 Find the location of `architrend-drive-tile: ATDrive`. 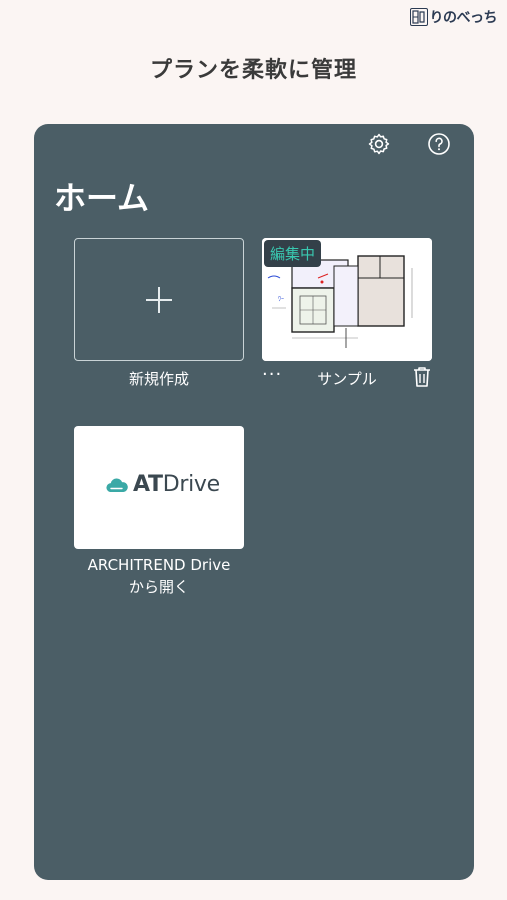

architrend-drive-tile: ATDrive is located at coordinates (159, 487).